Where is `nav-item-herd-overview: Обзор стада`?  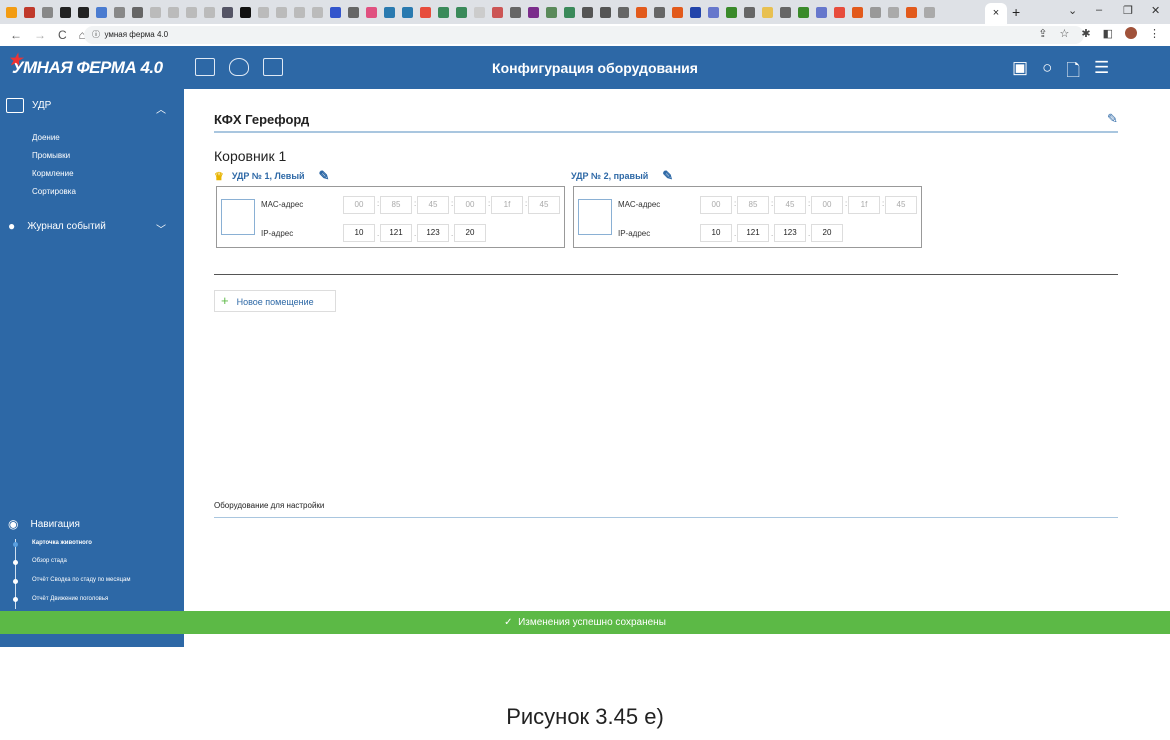 nav-item-herd-overview: Обзор стада is located at coordinates (49, 561).